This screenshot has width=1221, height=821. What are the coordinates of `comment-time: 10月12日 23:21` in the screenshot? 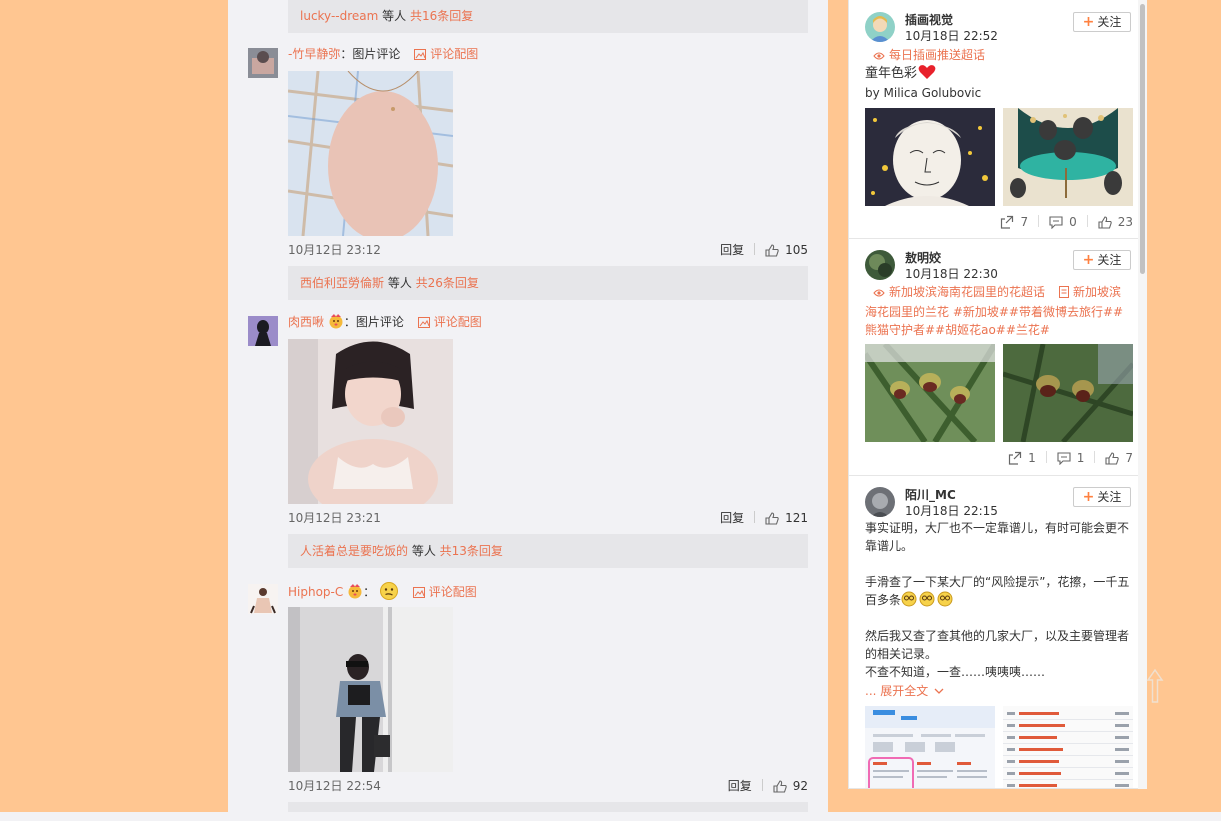 It's located at (334, 518).